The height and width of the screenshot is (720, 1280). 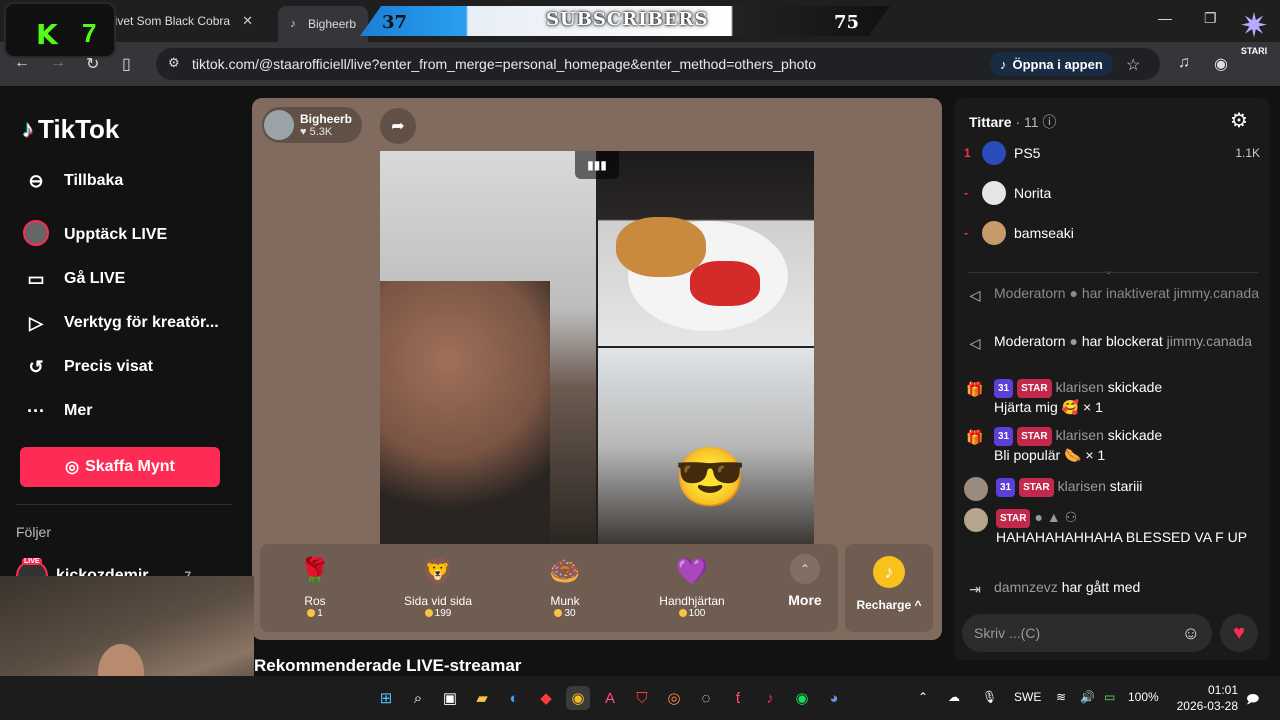 What do you see at coordinates (450, 698) in the screenshot?
I see `task-view-icon: ▣` at bounding box center [450, 698].